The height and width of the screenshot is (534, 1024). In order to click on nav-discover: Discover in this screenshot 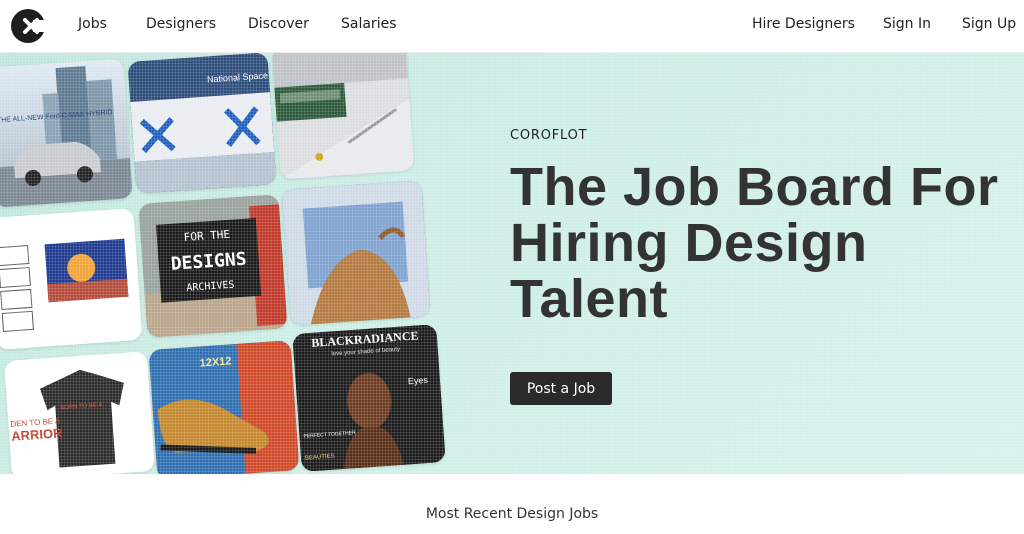, I will do `click(278, 24)`.